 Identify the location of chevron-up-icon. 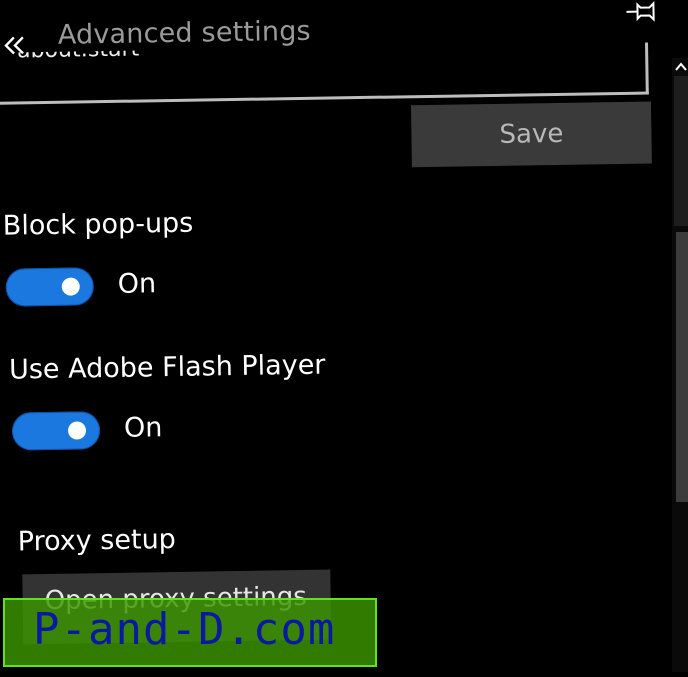
(681, 67).